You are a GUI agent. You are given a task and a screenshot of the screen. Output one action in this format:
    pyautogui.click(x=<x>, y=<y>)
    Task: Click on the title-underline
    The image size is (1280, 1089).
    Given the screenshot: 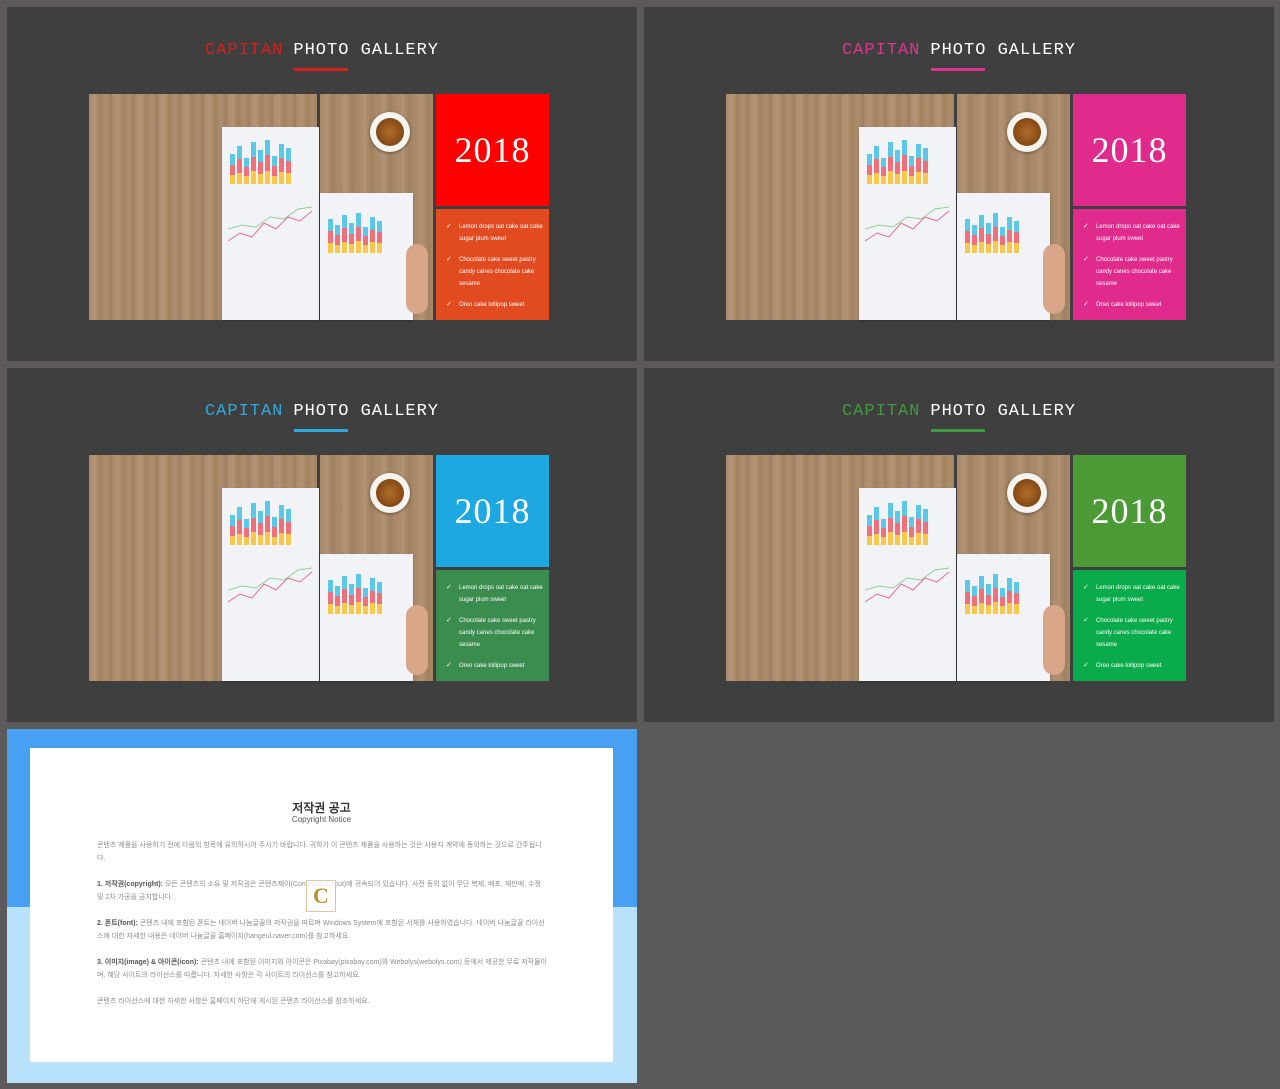 What is the action you would take?
    pyautogui.click(x=958, y=69)
    